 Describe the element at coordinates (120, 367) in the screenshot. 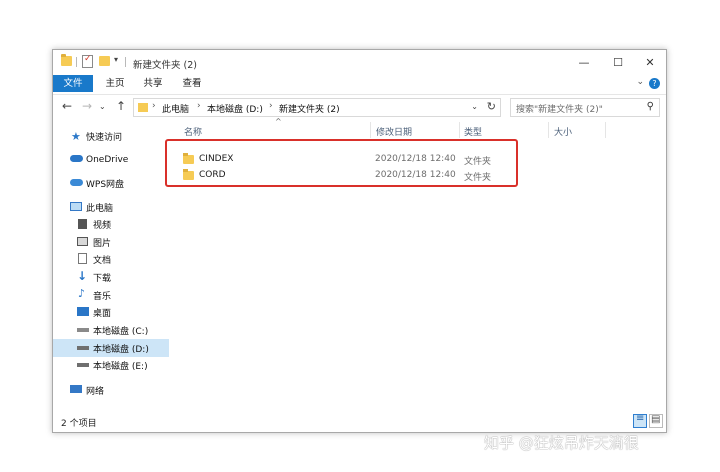

I see `sidebar-item-label: 本地磁盘 (E:)` at that location.